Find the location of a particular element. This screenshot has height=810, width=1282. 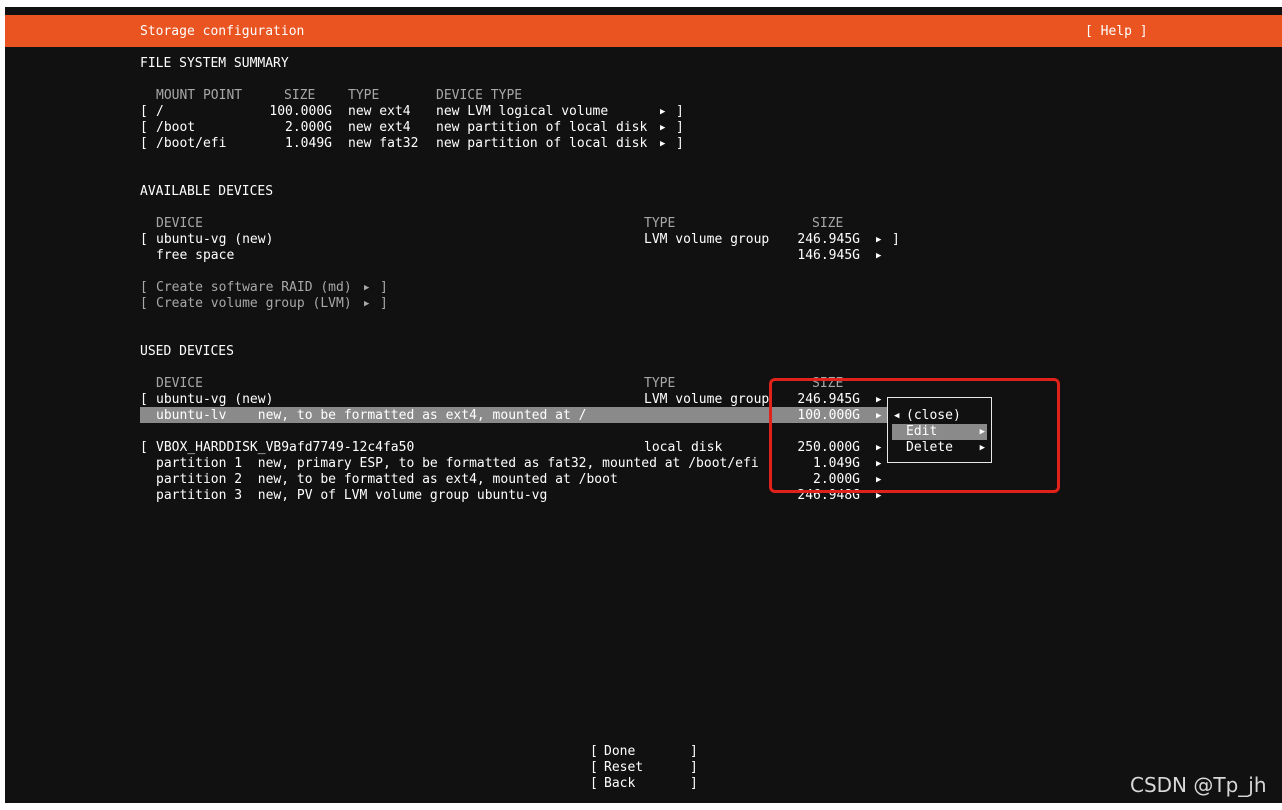

mount-point: /boot/efi is located at coordinates (191, 143).